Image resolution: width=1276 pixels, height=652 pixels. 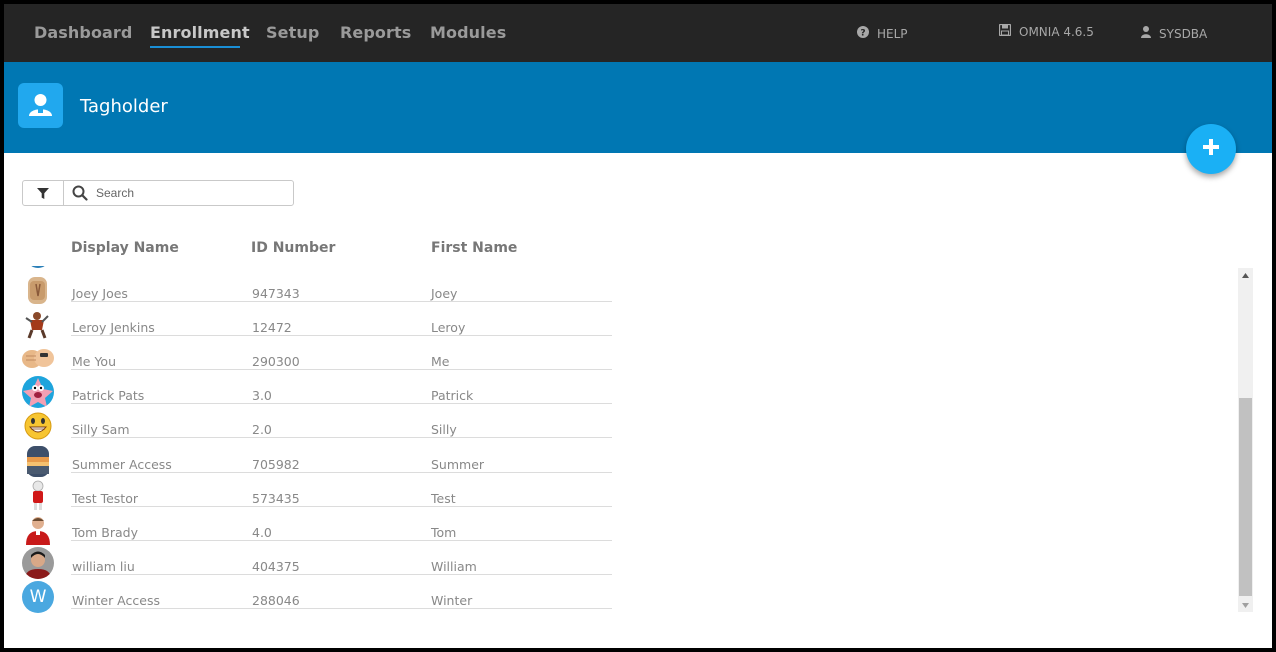 What do you see at coordinates (276, 293) in the screenshot?
I see `id-number-cell: 947343` at bounding box center [276, 293].